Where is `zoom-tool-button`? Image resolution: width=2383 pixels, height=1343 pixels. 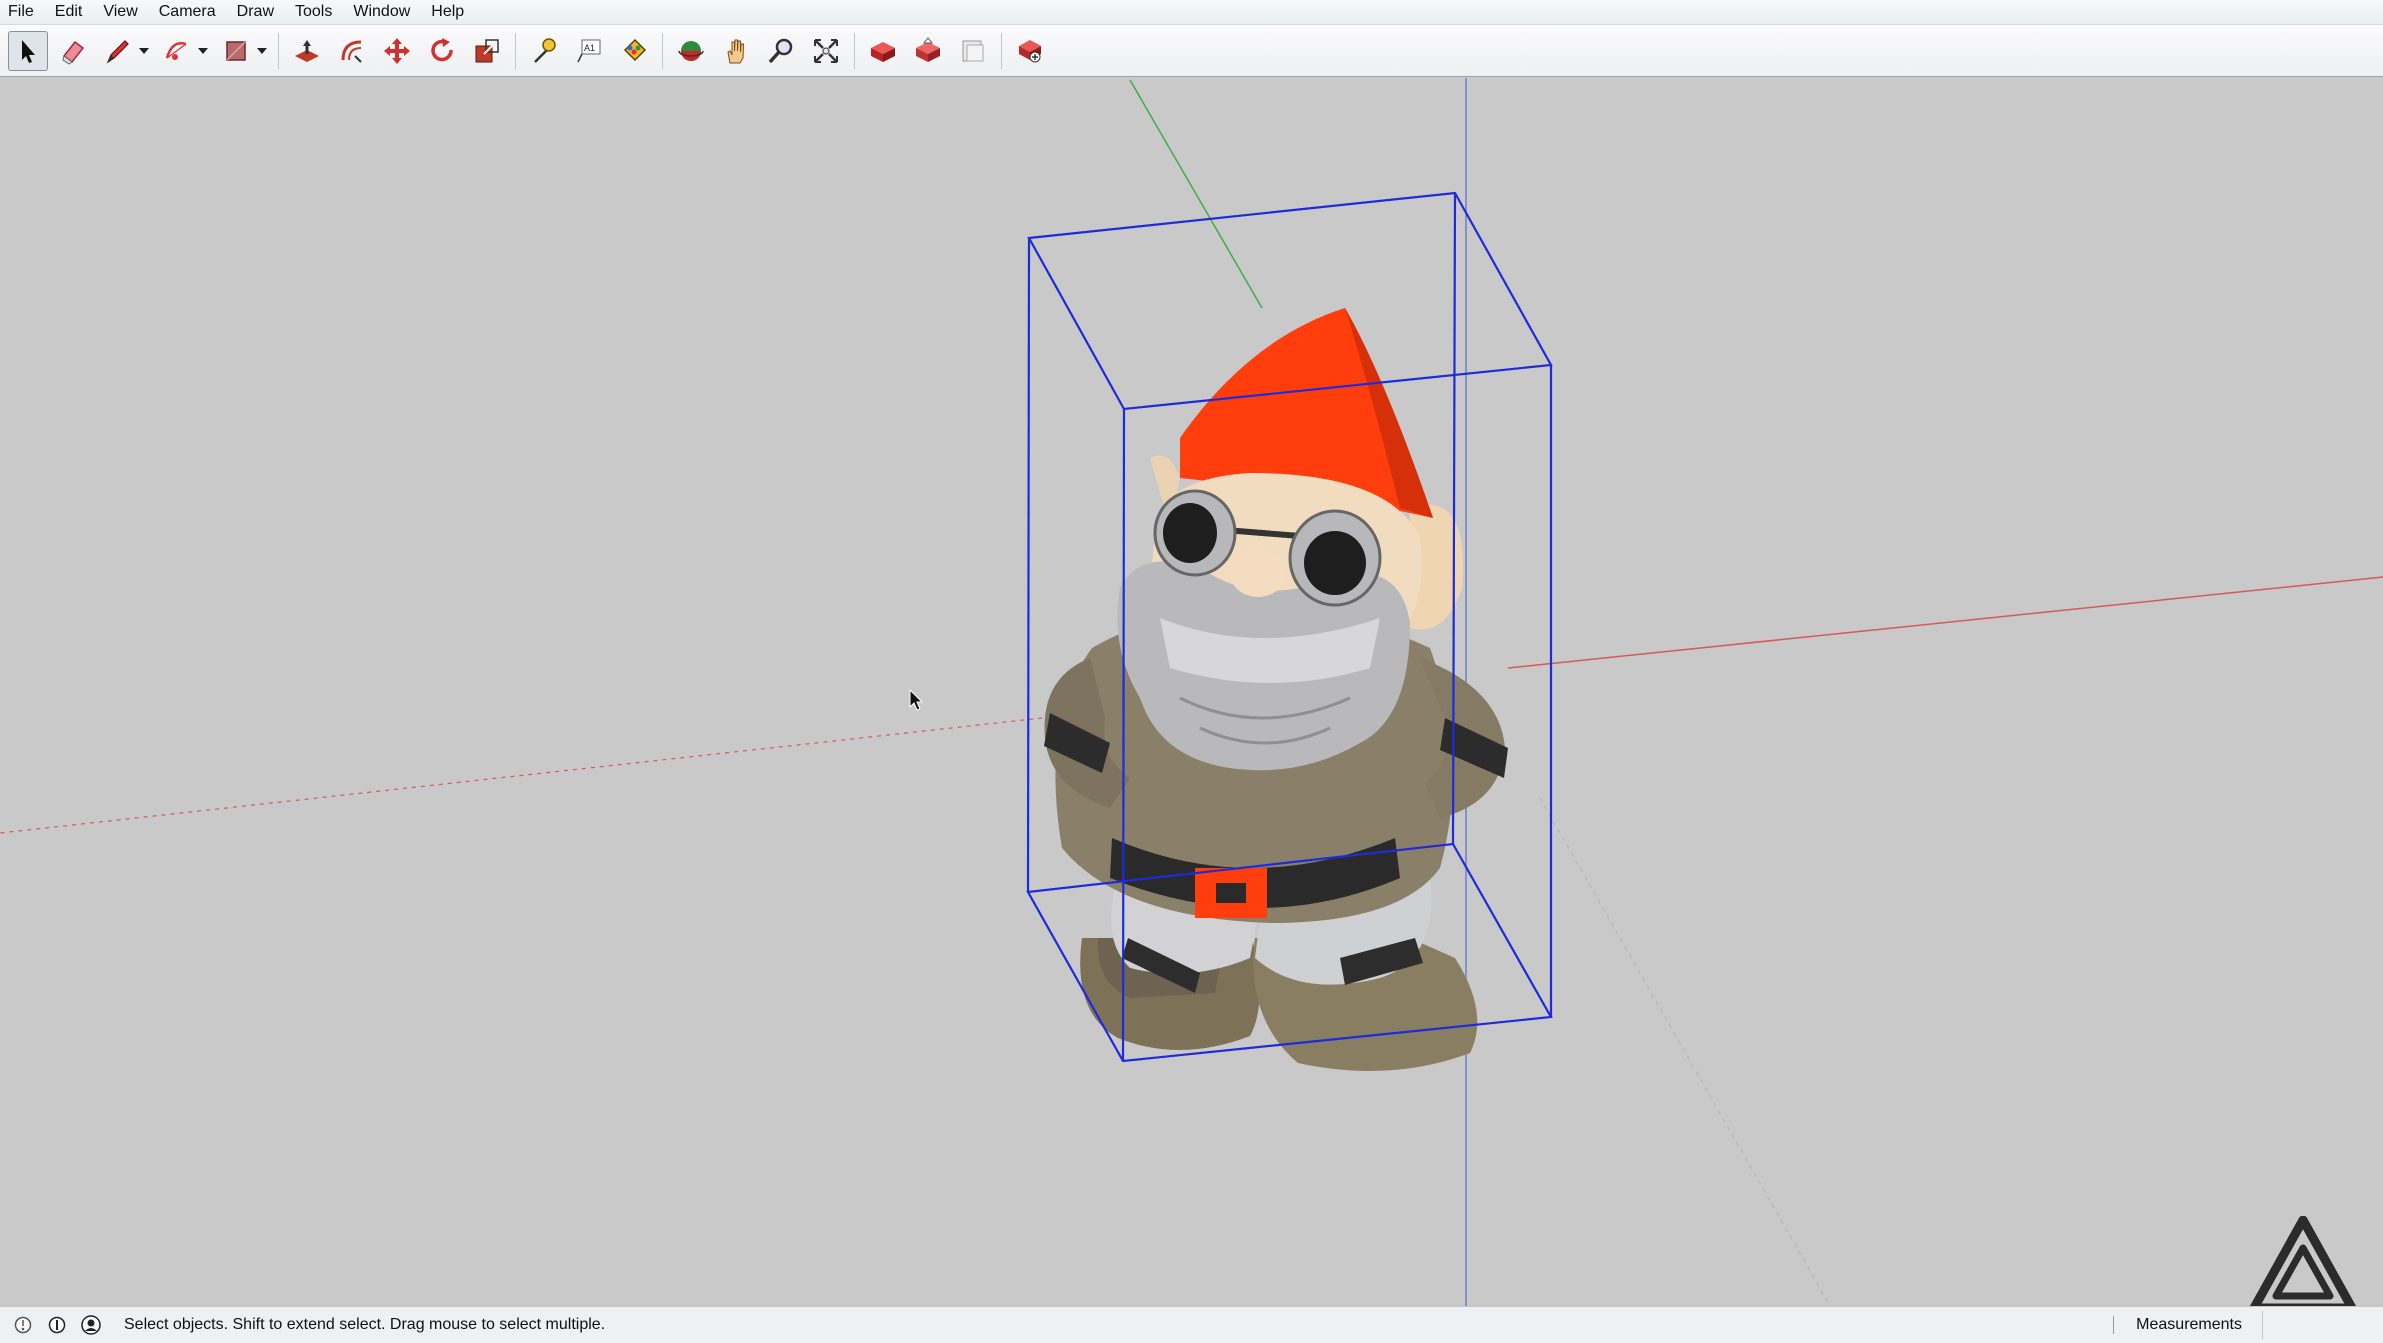
zoom-tool-button is located at coordinates (781, 51).